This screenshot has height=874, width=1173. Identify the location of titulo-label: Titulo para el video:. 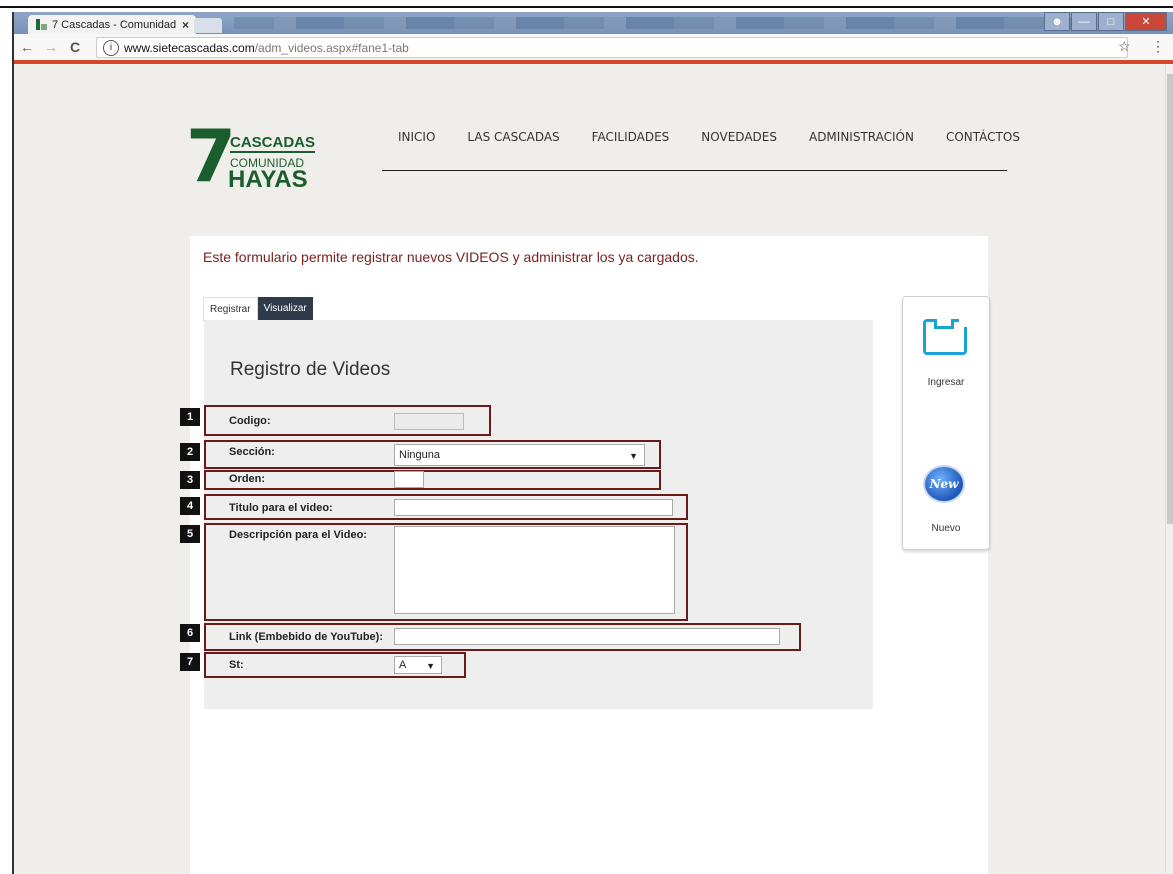
(281, 508).